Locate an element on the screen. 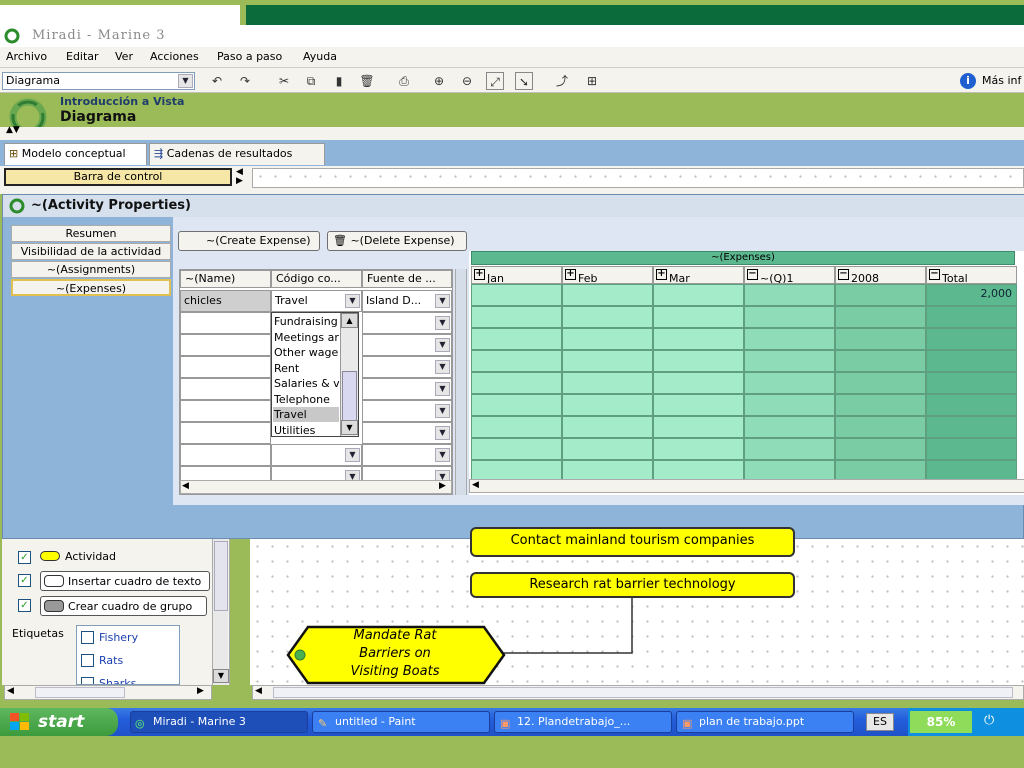 This screenshot has height=768, width=1024. scroll-down-icon: ▼ is located at coordinates (221, 676).